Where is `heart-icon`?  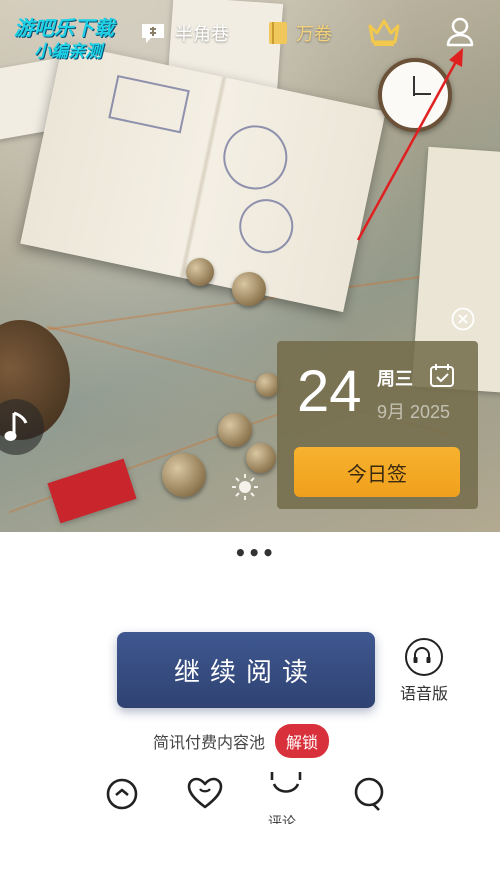 heart-icon is located at coordinates (205, 794).